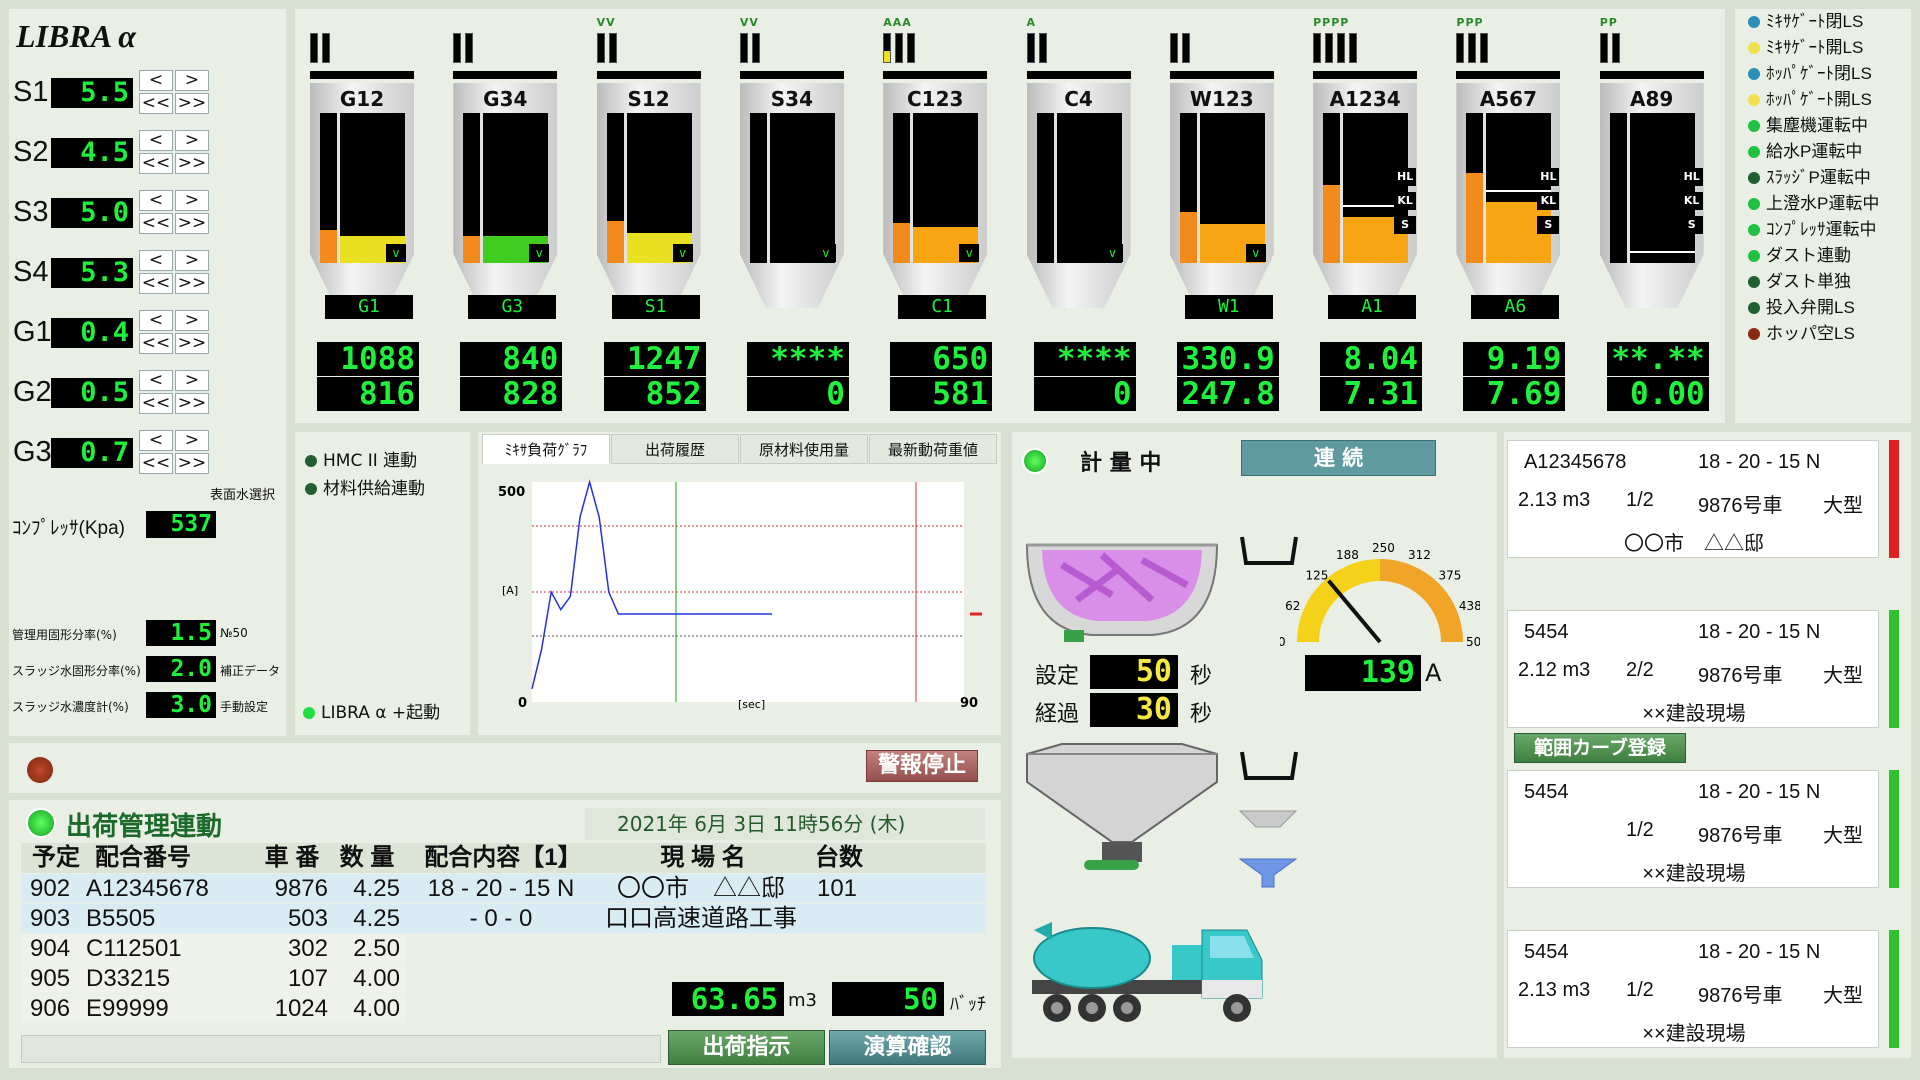 The width and height of the screenshot is (1920, 1080). Describe the element at coordinates (374, 489) in the screenshot. I see `link-material-label: 材料供給連動` at that location.